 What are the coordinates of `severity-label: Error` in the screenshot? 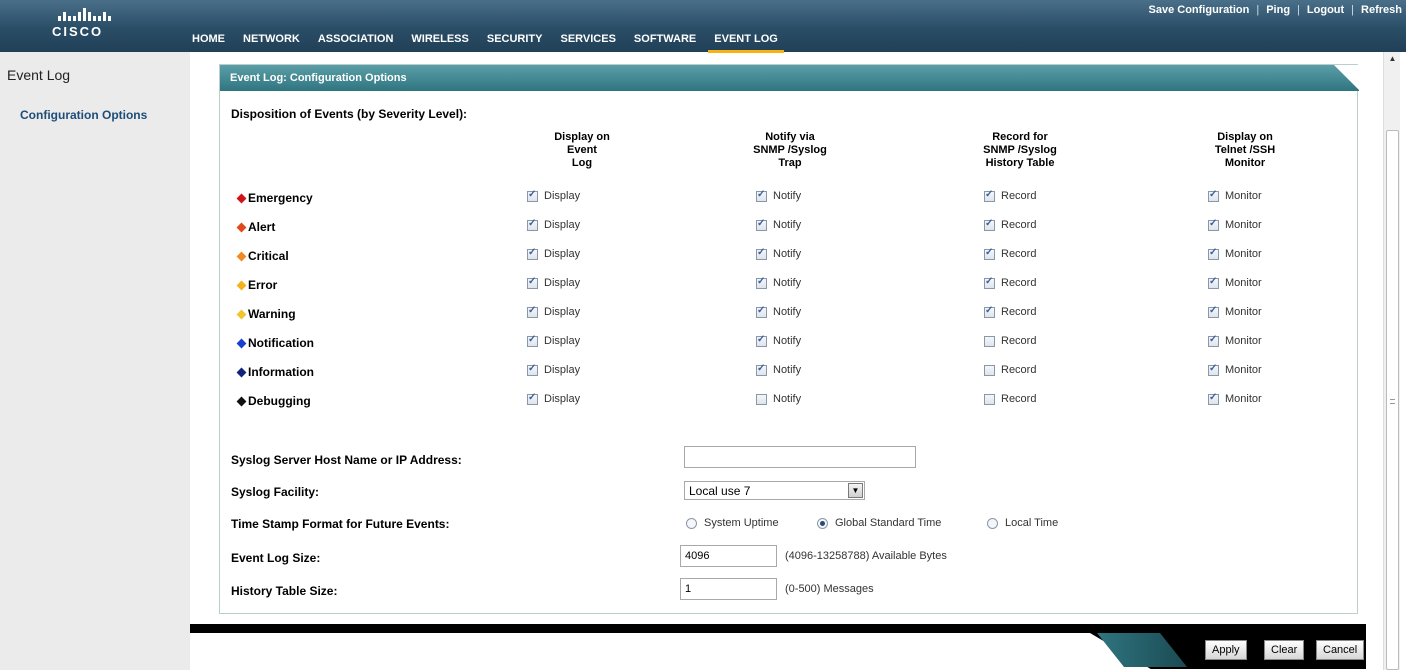 It's located at (256, 285).